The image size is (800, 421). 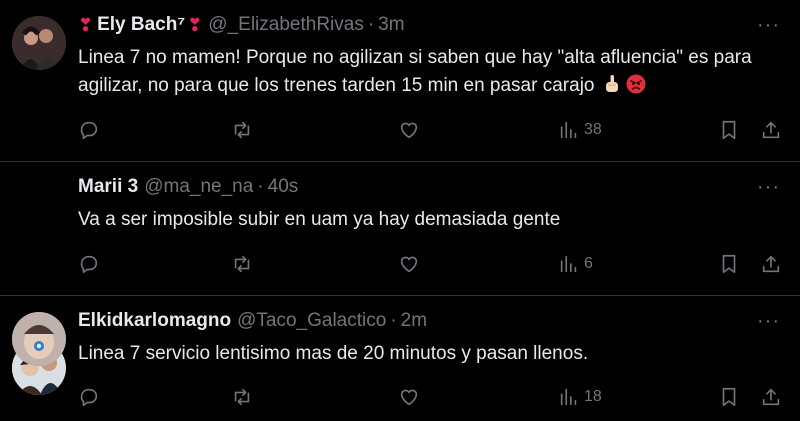 I want to click on display-name: Elkidkarlomagno, so click(x=154, y=321).